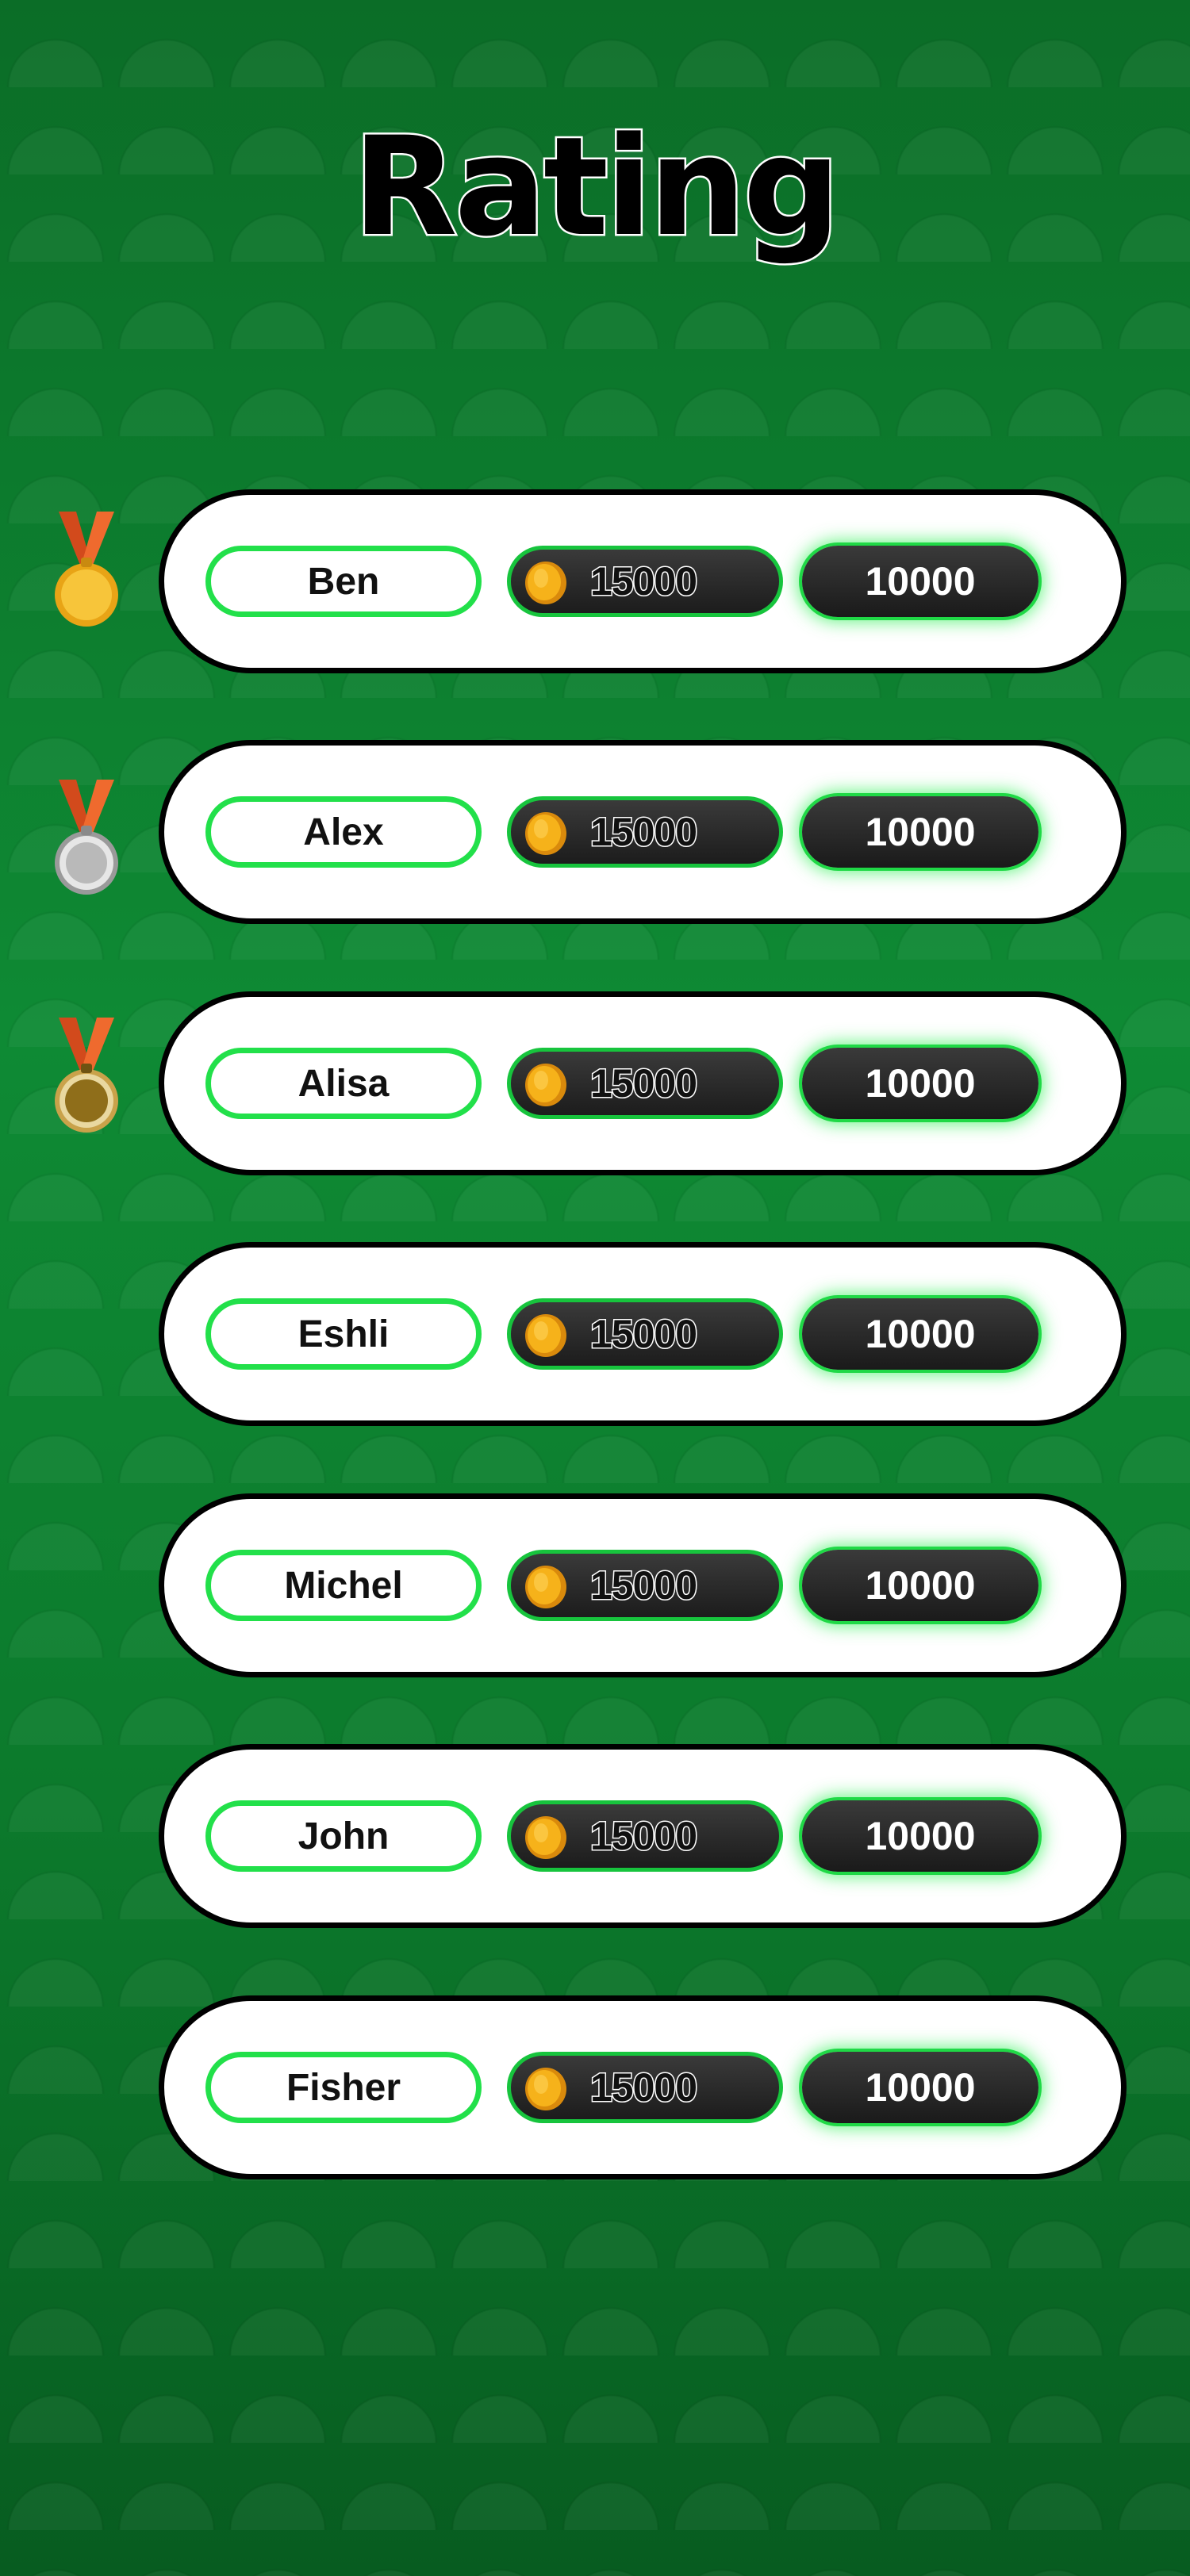 This screenshot has height=2576, width=1190. I want to click on rating-row: Alisa 15000 10000, so click(643, 1083).